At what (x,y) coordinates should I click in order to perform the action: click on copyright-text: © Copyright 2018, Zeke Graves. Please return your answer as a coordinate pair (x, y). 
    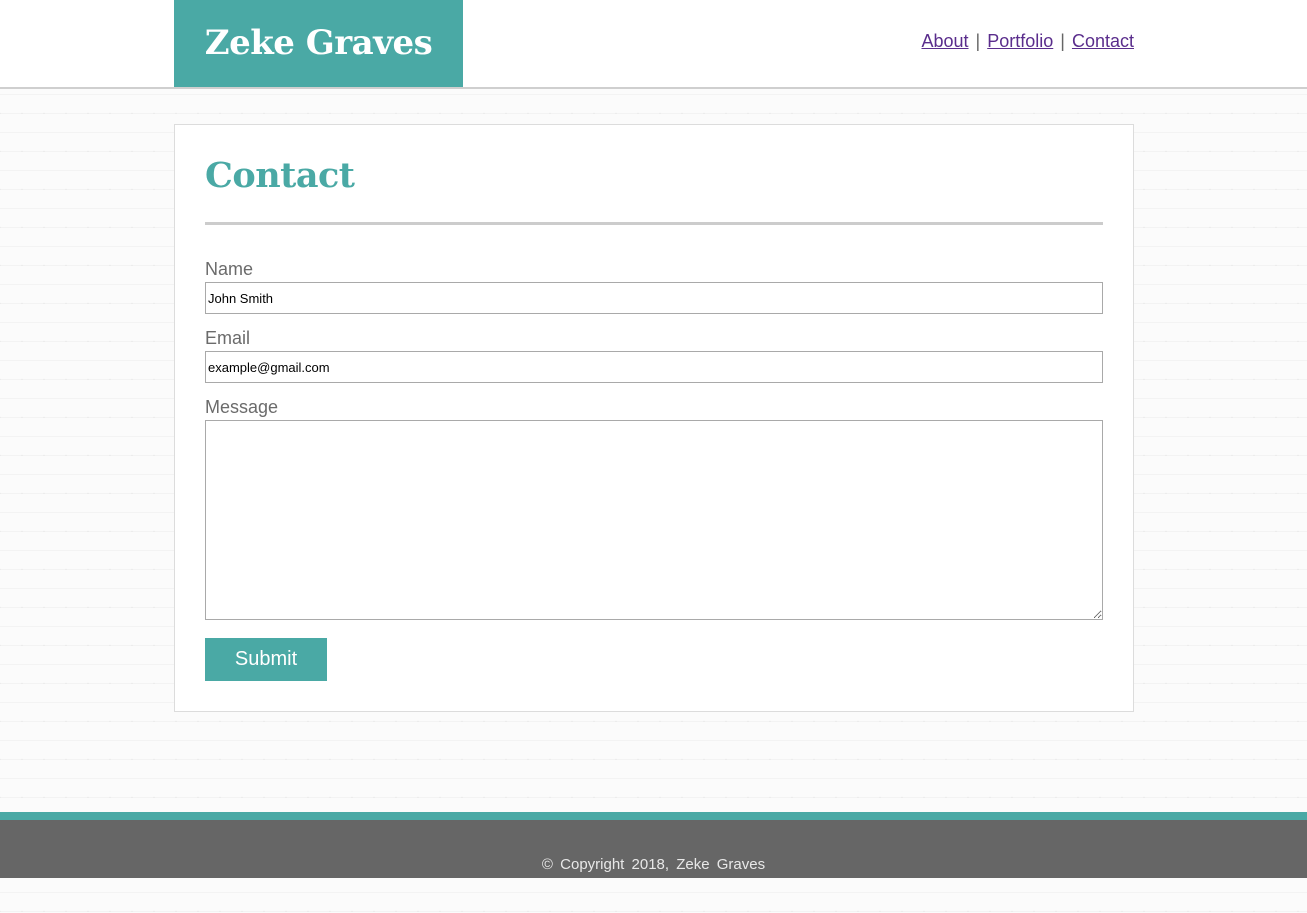
    Looking at the image, I should click on (653, 864).